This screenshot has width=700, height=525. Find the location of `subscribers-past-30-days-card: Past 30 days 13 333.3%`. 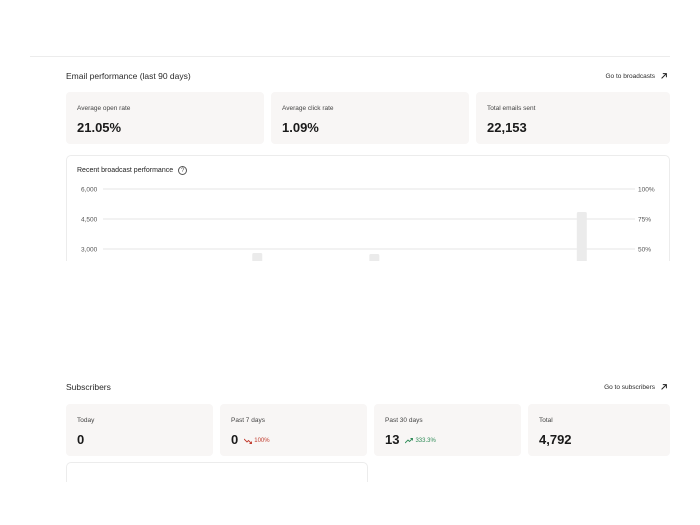

subscribers-past-30-days-card: Past 30 days 13 333.3% is located at coordinates (447, 430).